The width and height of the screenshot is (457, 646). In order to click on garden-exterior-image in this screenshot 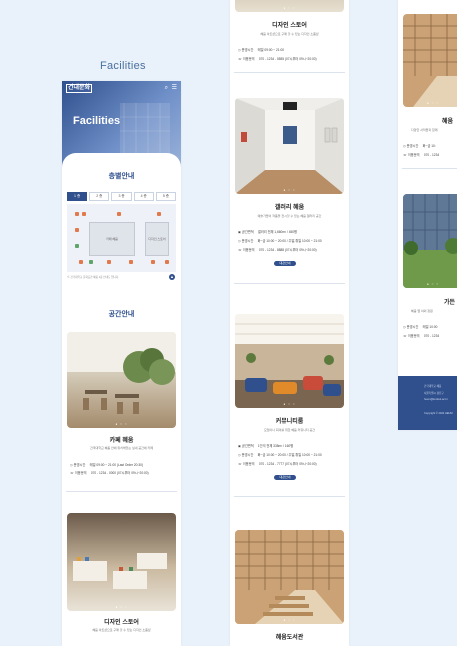, I will do `click(430, 241)`.